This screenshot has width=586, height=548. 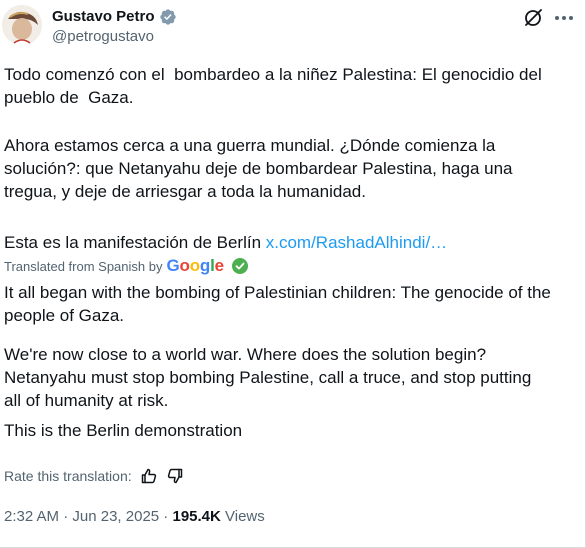 What do you see at coordinates (68, 476) in the screenshot?
I see `rate-translation-label: Rate this translation:` at bounding box center [68, 476].